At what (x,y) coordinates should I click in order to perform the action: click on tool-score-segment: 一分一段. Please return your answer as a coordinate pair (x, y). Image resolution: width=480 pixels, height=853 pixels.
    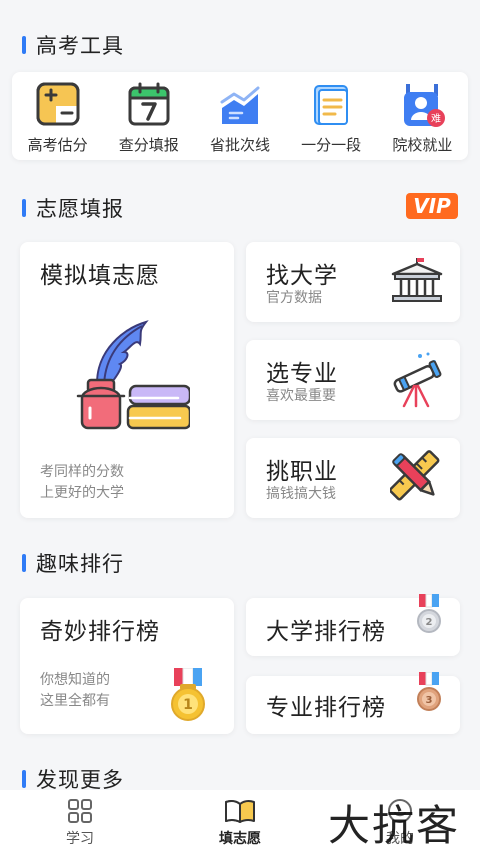
    Looking at the image, I should click on (331, 117).